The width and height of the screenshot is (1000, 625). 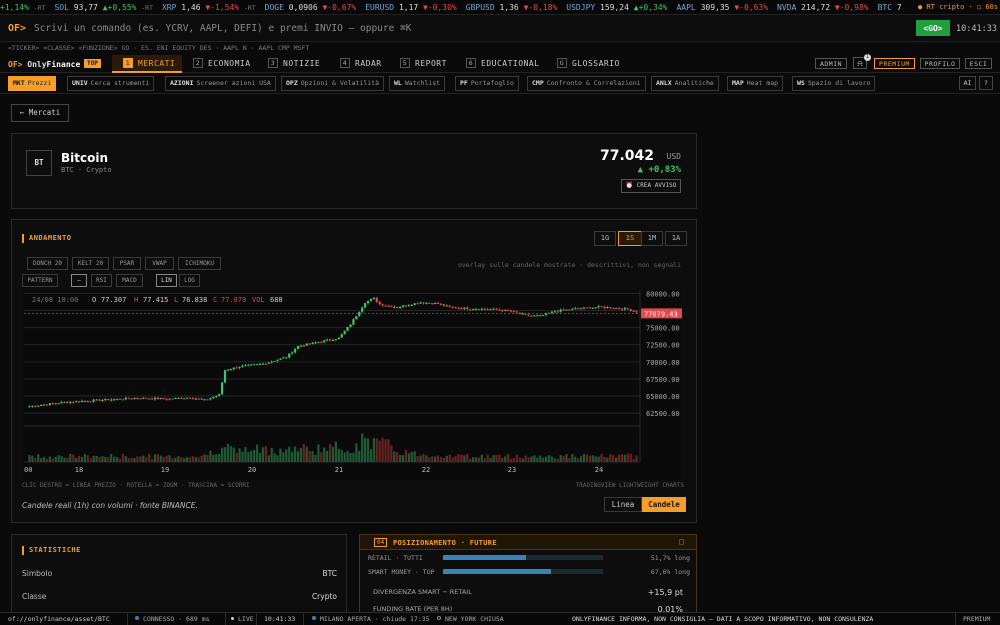 What do you see at coordinates (685, 83) in the screenshot?
I see `subtab-anlx: ANLX Analitiche` at bounding box center [685, 83].